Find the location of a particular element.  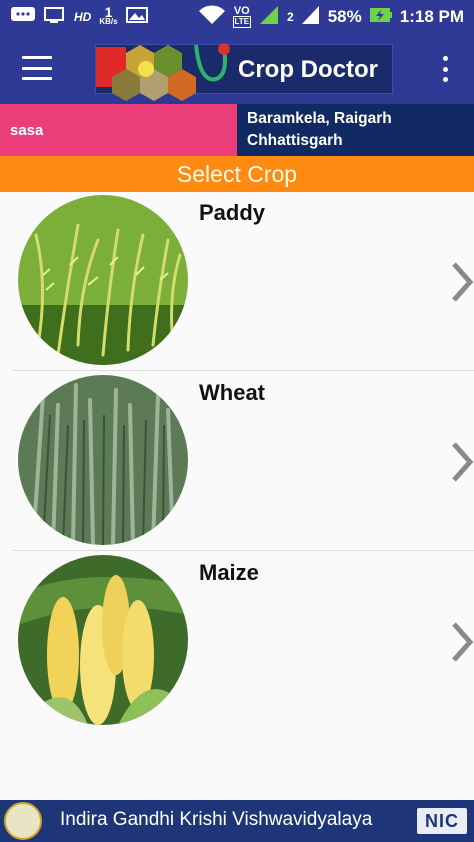

location-line1: Baramkela, Raigarh is located at coordinates (319, 118).